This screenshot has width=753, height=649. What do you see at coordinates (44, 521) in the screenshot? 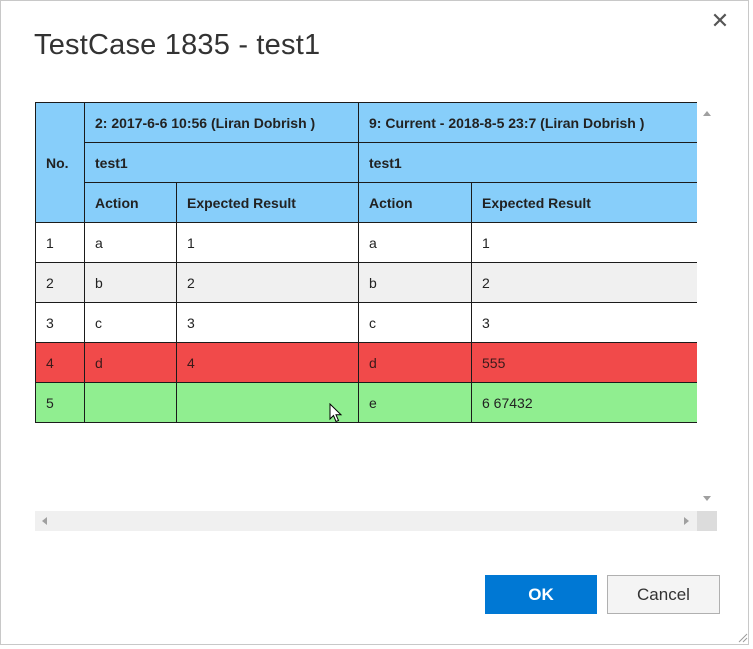
I see `scroll-left-icon` at bounding box center [44, 521].